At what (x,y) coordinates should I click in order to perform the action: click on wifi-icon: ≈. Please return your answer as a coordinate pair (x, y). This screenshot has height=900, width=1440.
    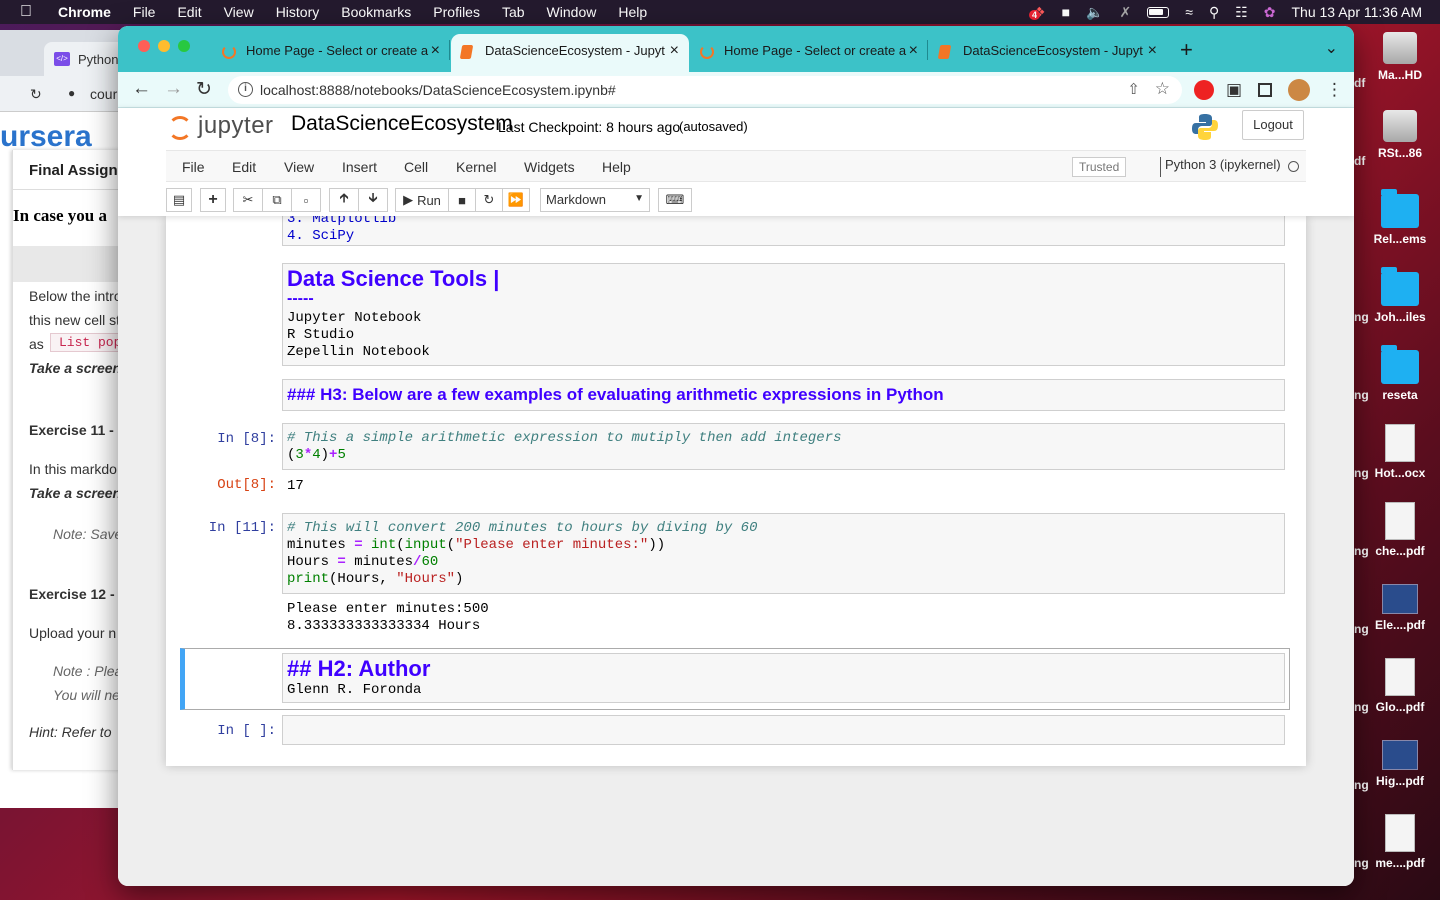
    Looking at the image, I should click on (1189, 12).